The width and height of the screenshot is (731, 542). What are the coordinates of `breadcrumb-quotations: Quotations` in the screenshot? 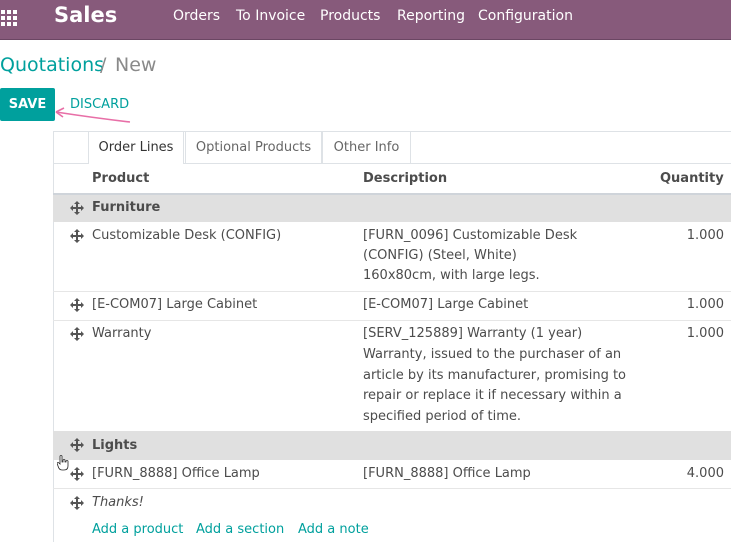 It's located at (52, 65).